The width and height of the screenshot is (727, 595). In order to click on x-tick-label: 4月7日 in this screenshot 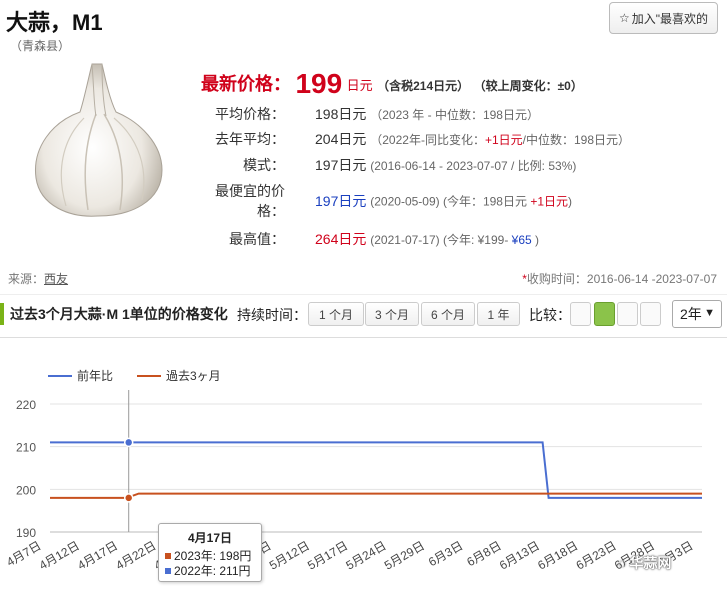, I will do `click(23, 553)`.